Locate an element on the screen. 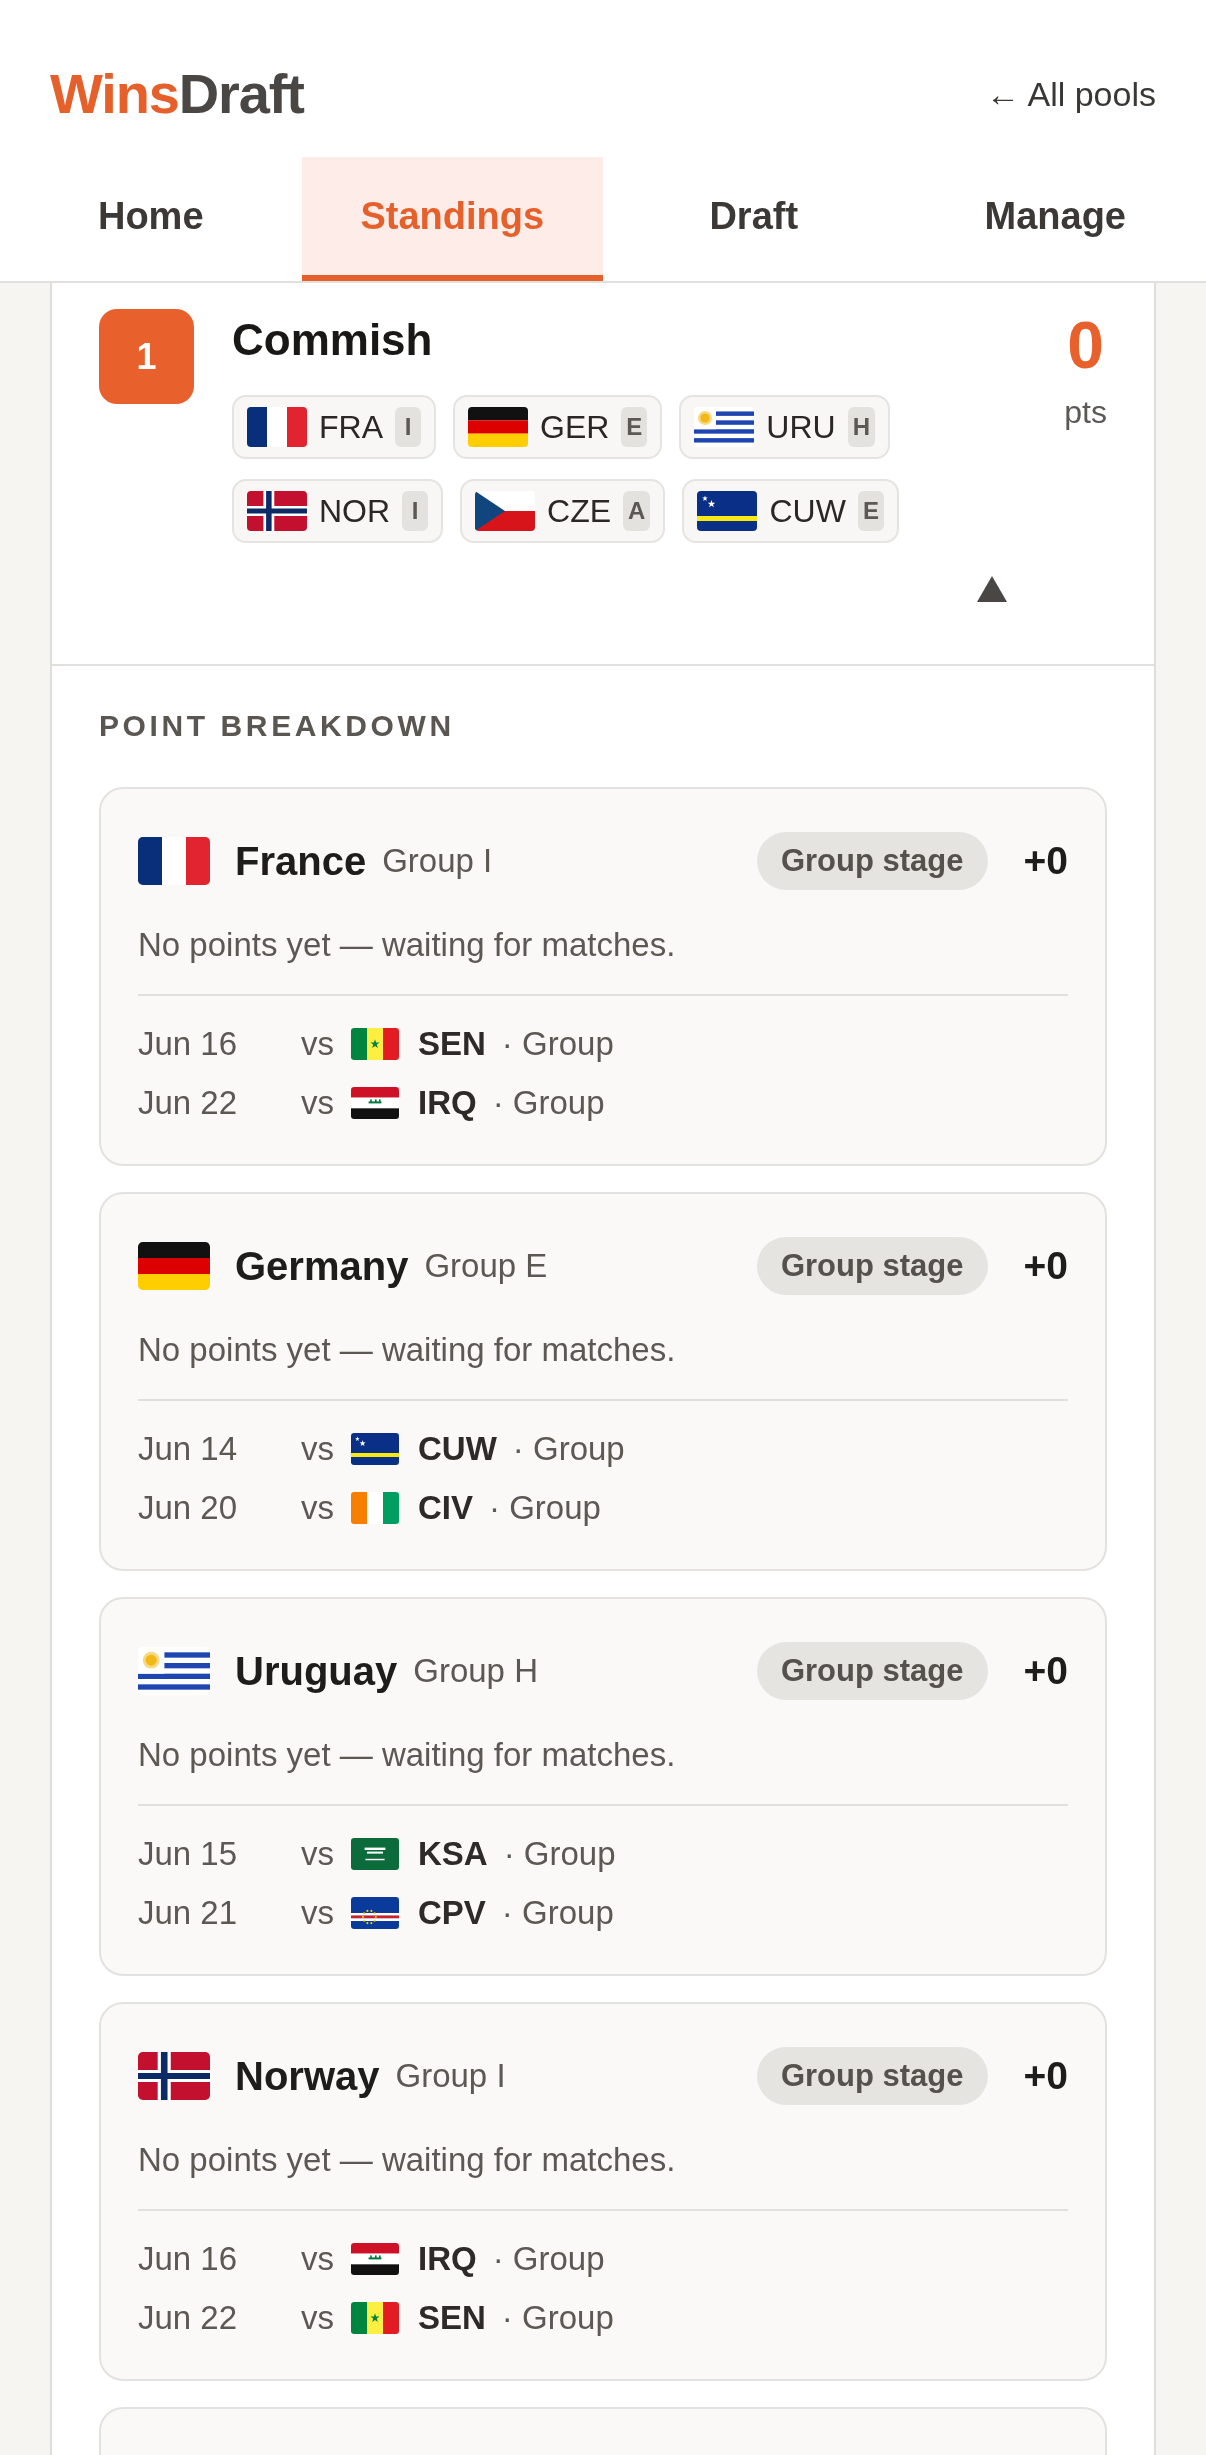  team-code: URU is located at coordinates (801, 427).